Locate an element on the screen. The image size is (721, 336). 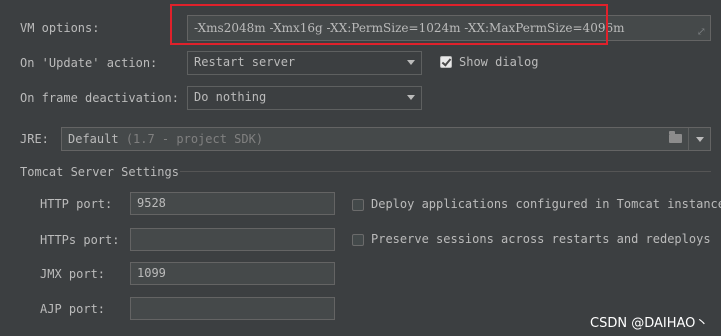
on-frame-deactivation-dropdown: Do nothing is located at coordinates (304, 98).